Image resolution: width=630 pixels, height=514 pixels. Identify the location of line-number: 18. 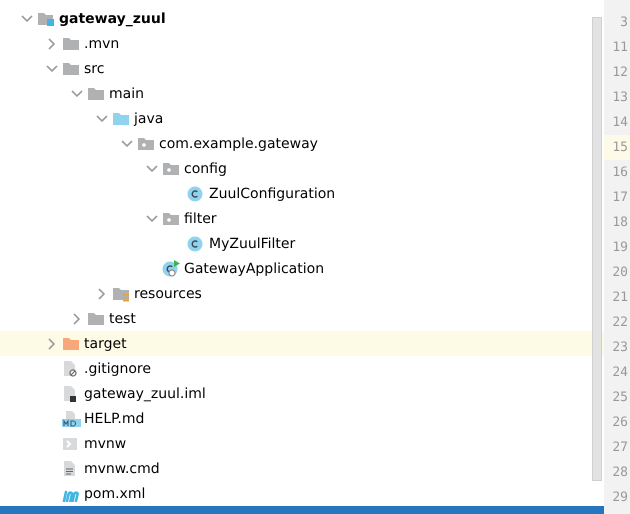
(620, 223).